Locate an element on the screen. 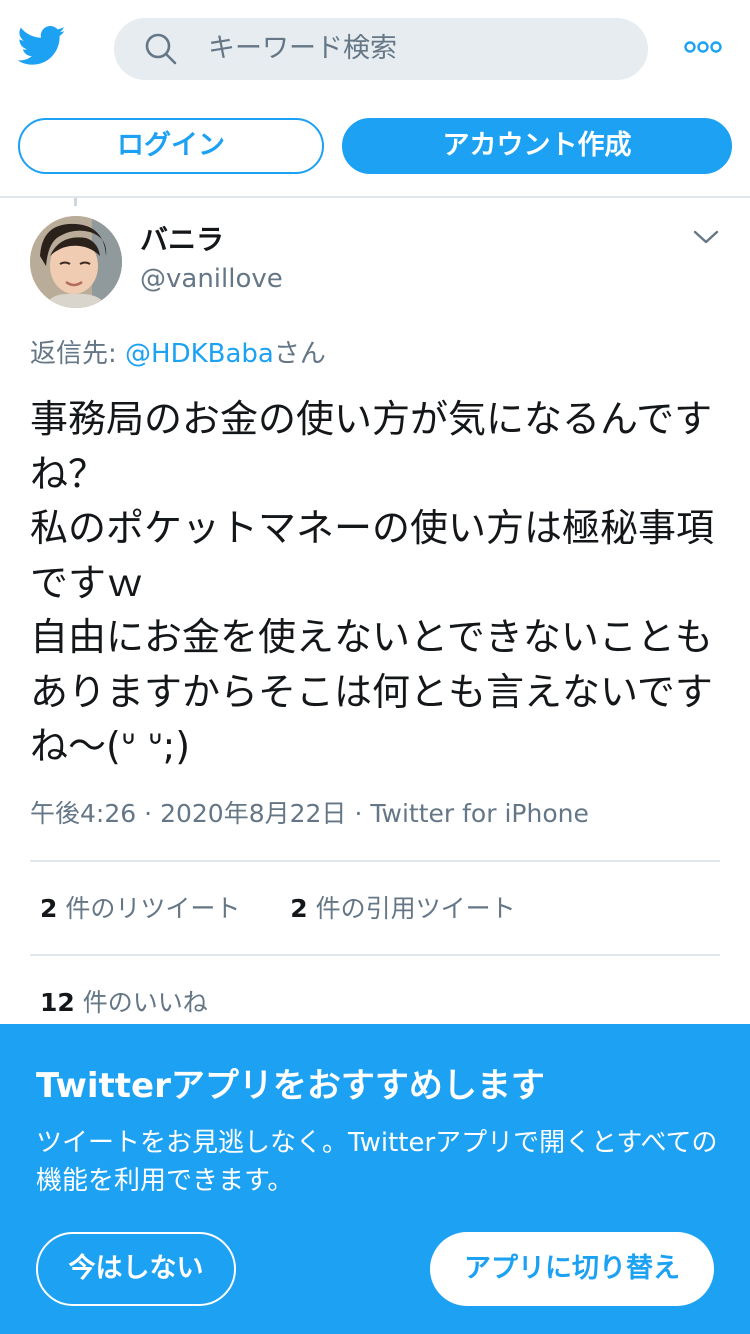  retweet-label: 件のリツイート is located at coordinates (149, 908).